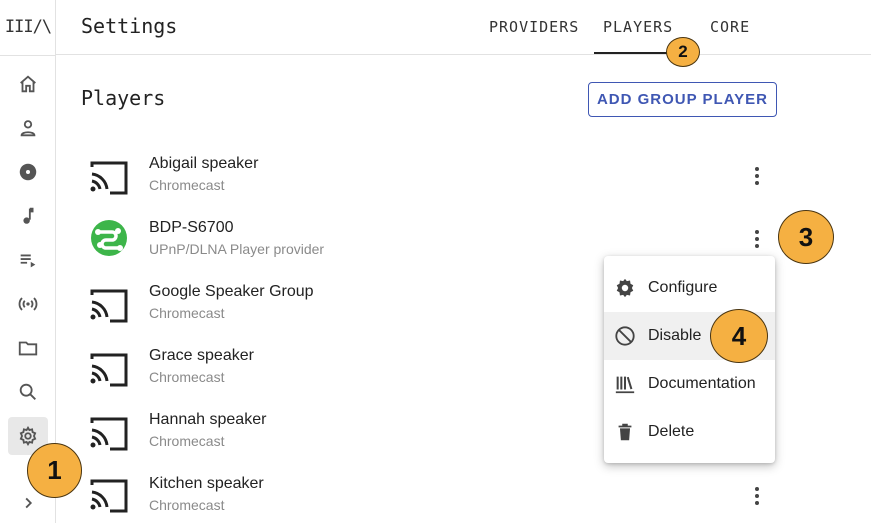  I want to click on player-provider: UPnP/DLNA Player provider, so click(237, 249).